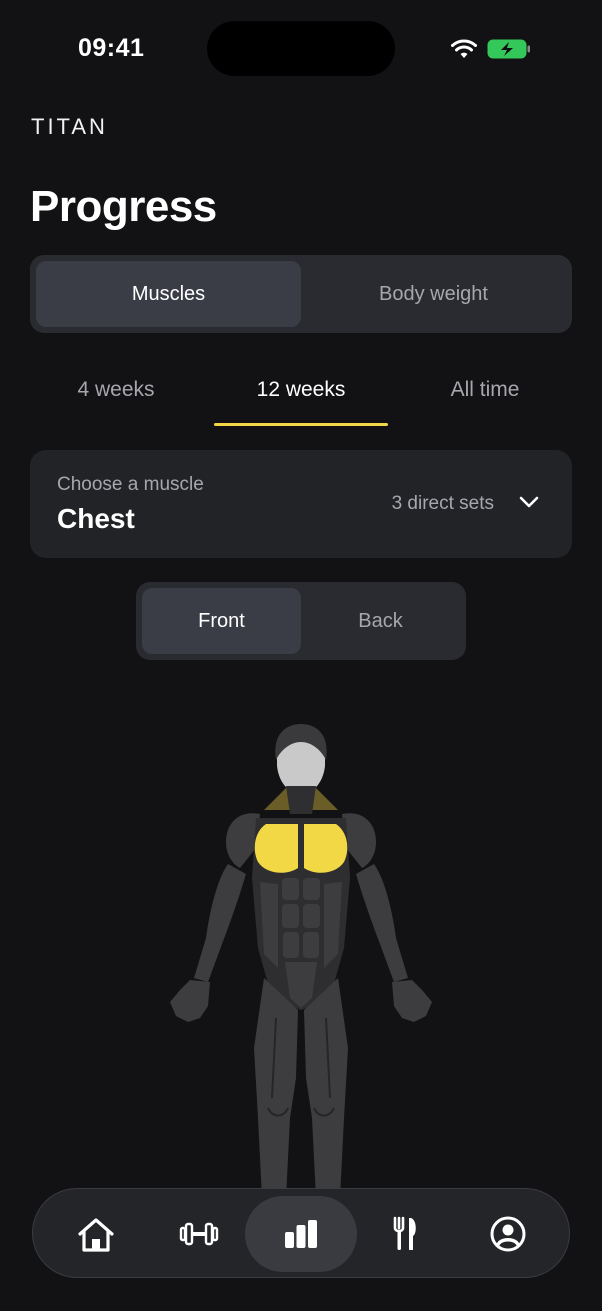 The height and width of the screenshot is (1311, 602). I want to click on dynamic-island, so click(301, 48).